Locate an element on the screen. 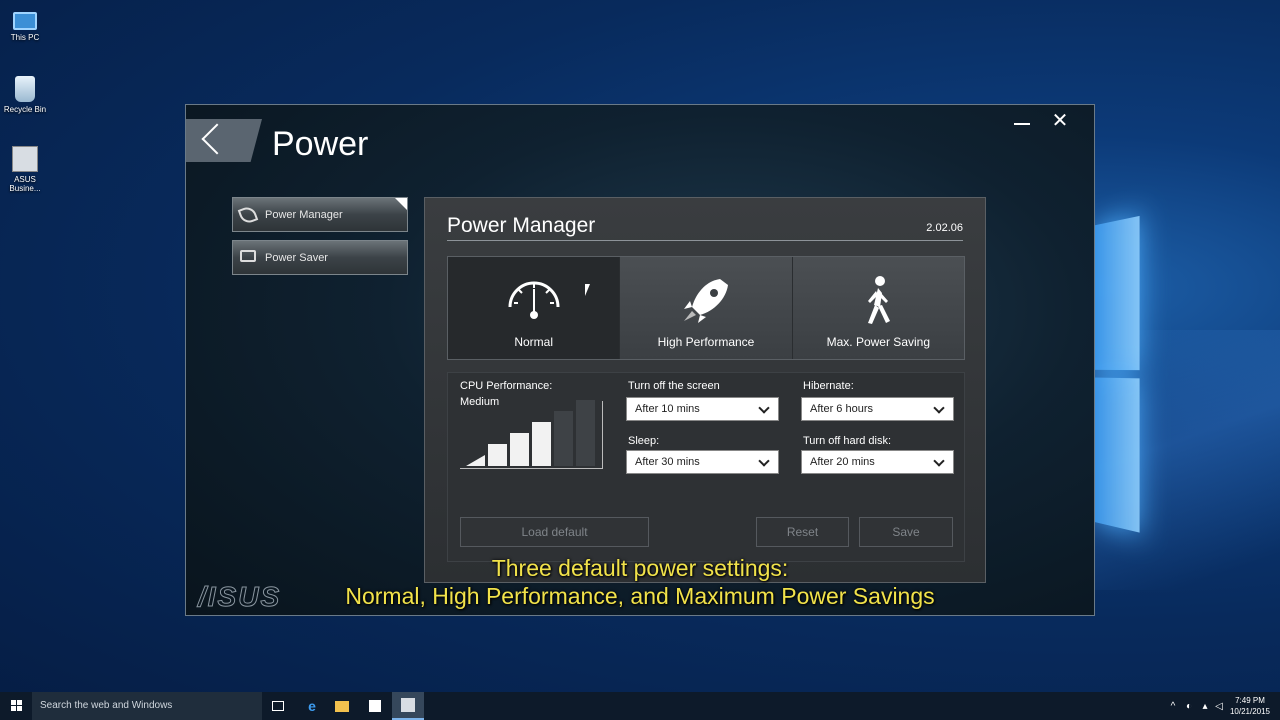 This screenshot has height=720, width=1280. hibernate-label: Hibernate: is located at coordinates (828, 386).